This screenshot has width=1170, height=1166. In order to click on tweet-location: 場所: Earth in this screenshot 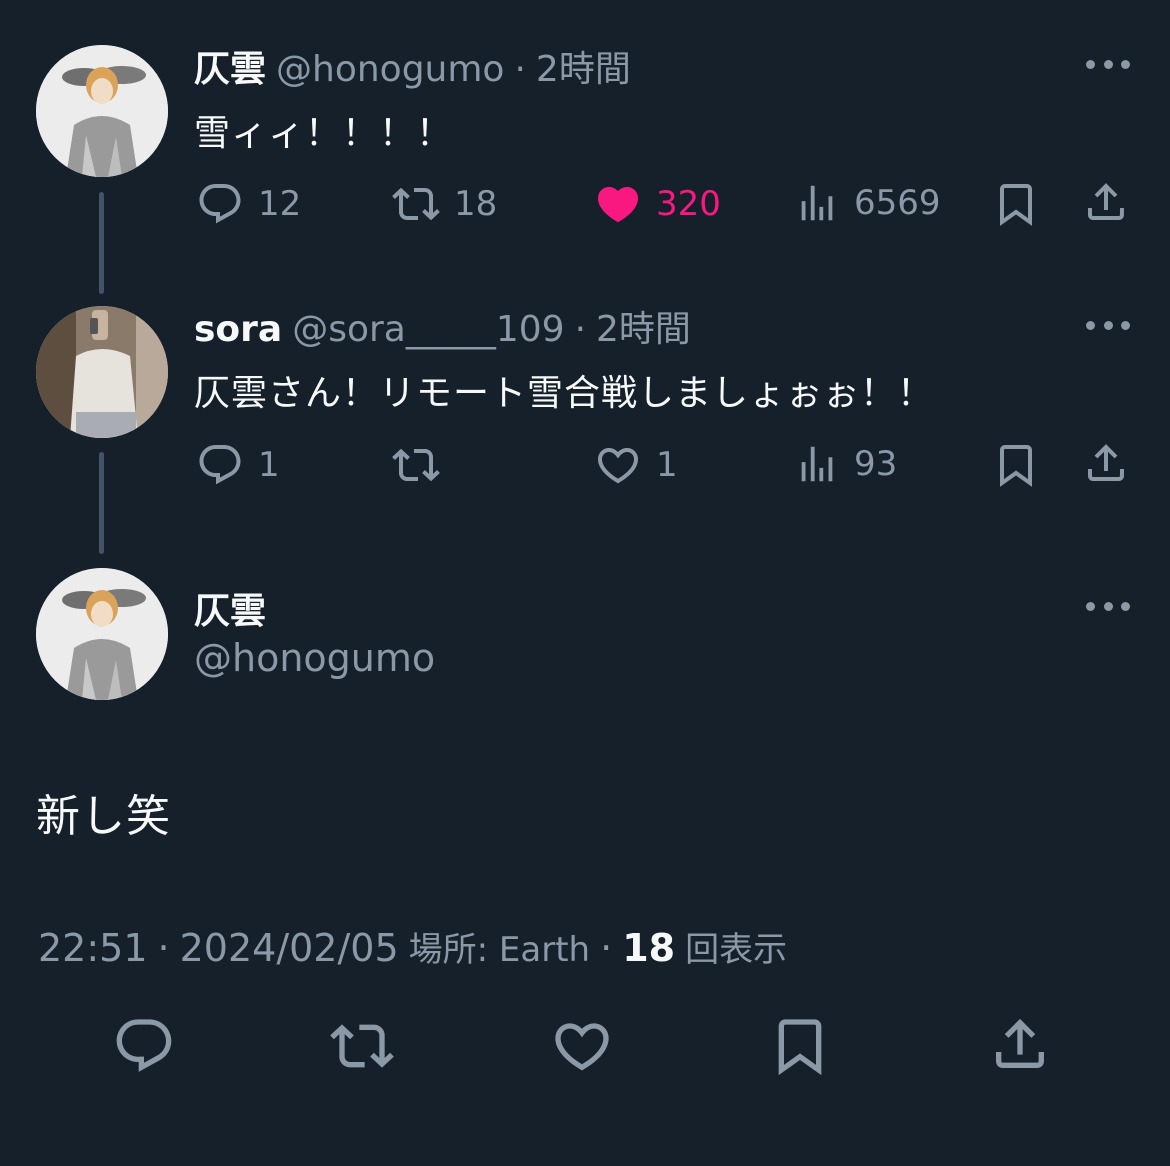, I will do `click(499, 946)`.